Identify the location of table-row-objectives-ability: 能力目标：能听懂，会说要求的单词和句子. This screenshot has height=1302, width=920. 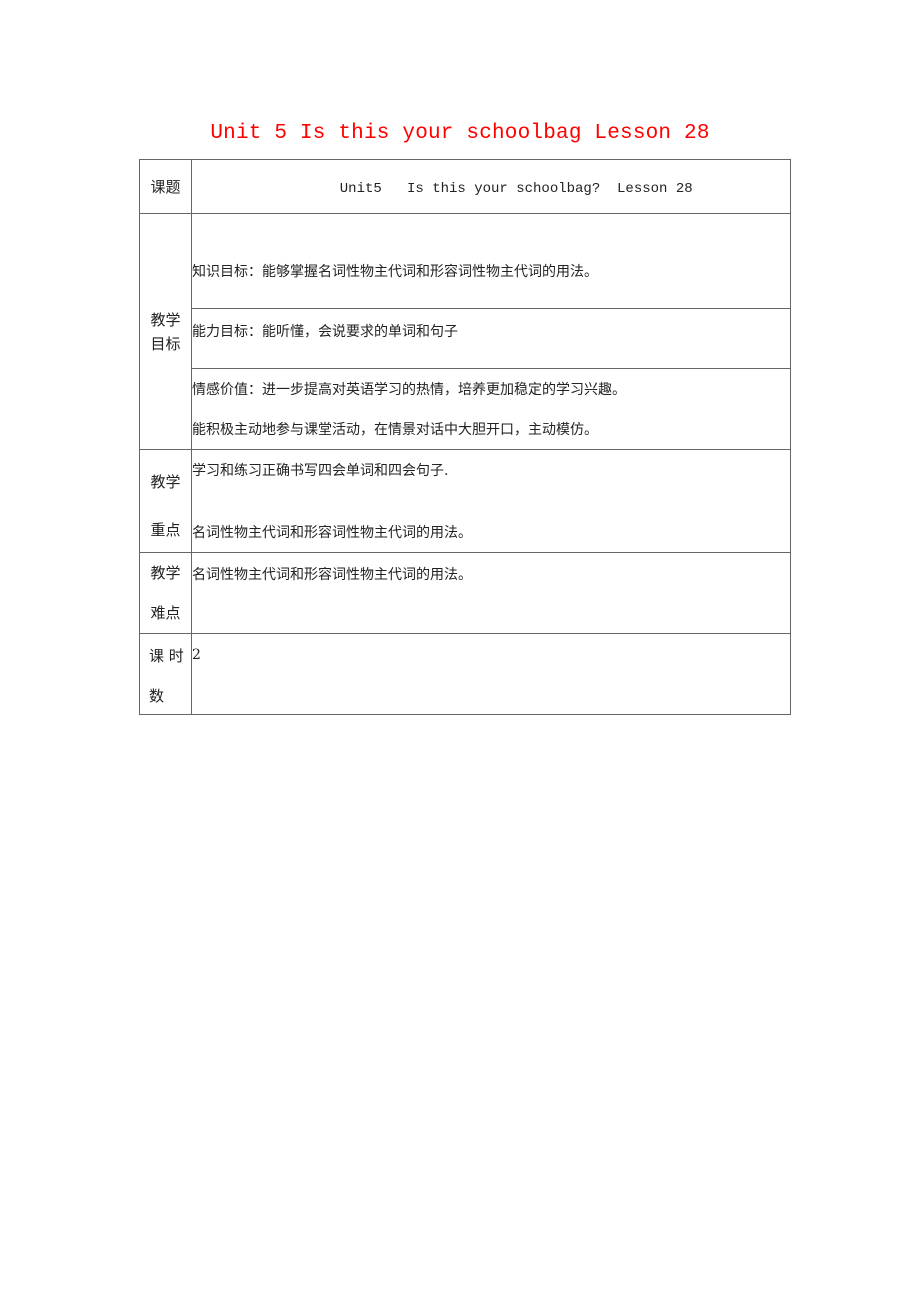
(465, 338).